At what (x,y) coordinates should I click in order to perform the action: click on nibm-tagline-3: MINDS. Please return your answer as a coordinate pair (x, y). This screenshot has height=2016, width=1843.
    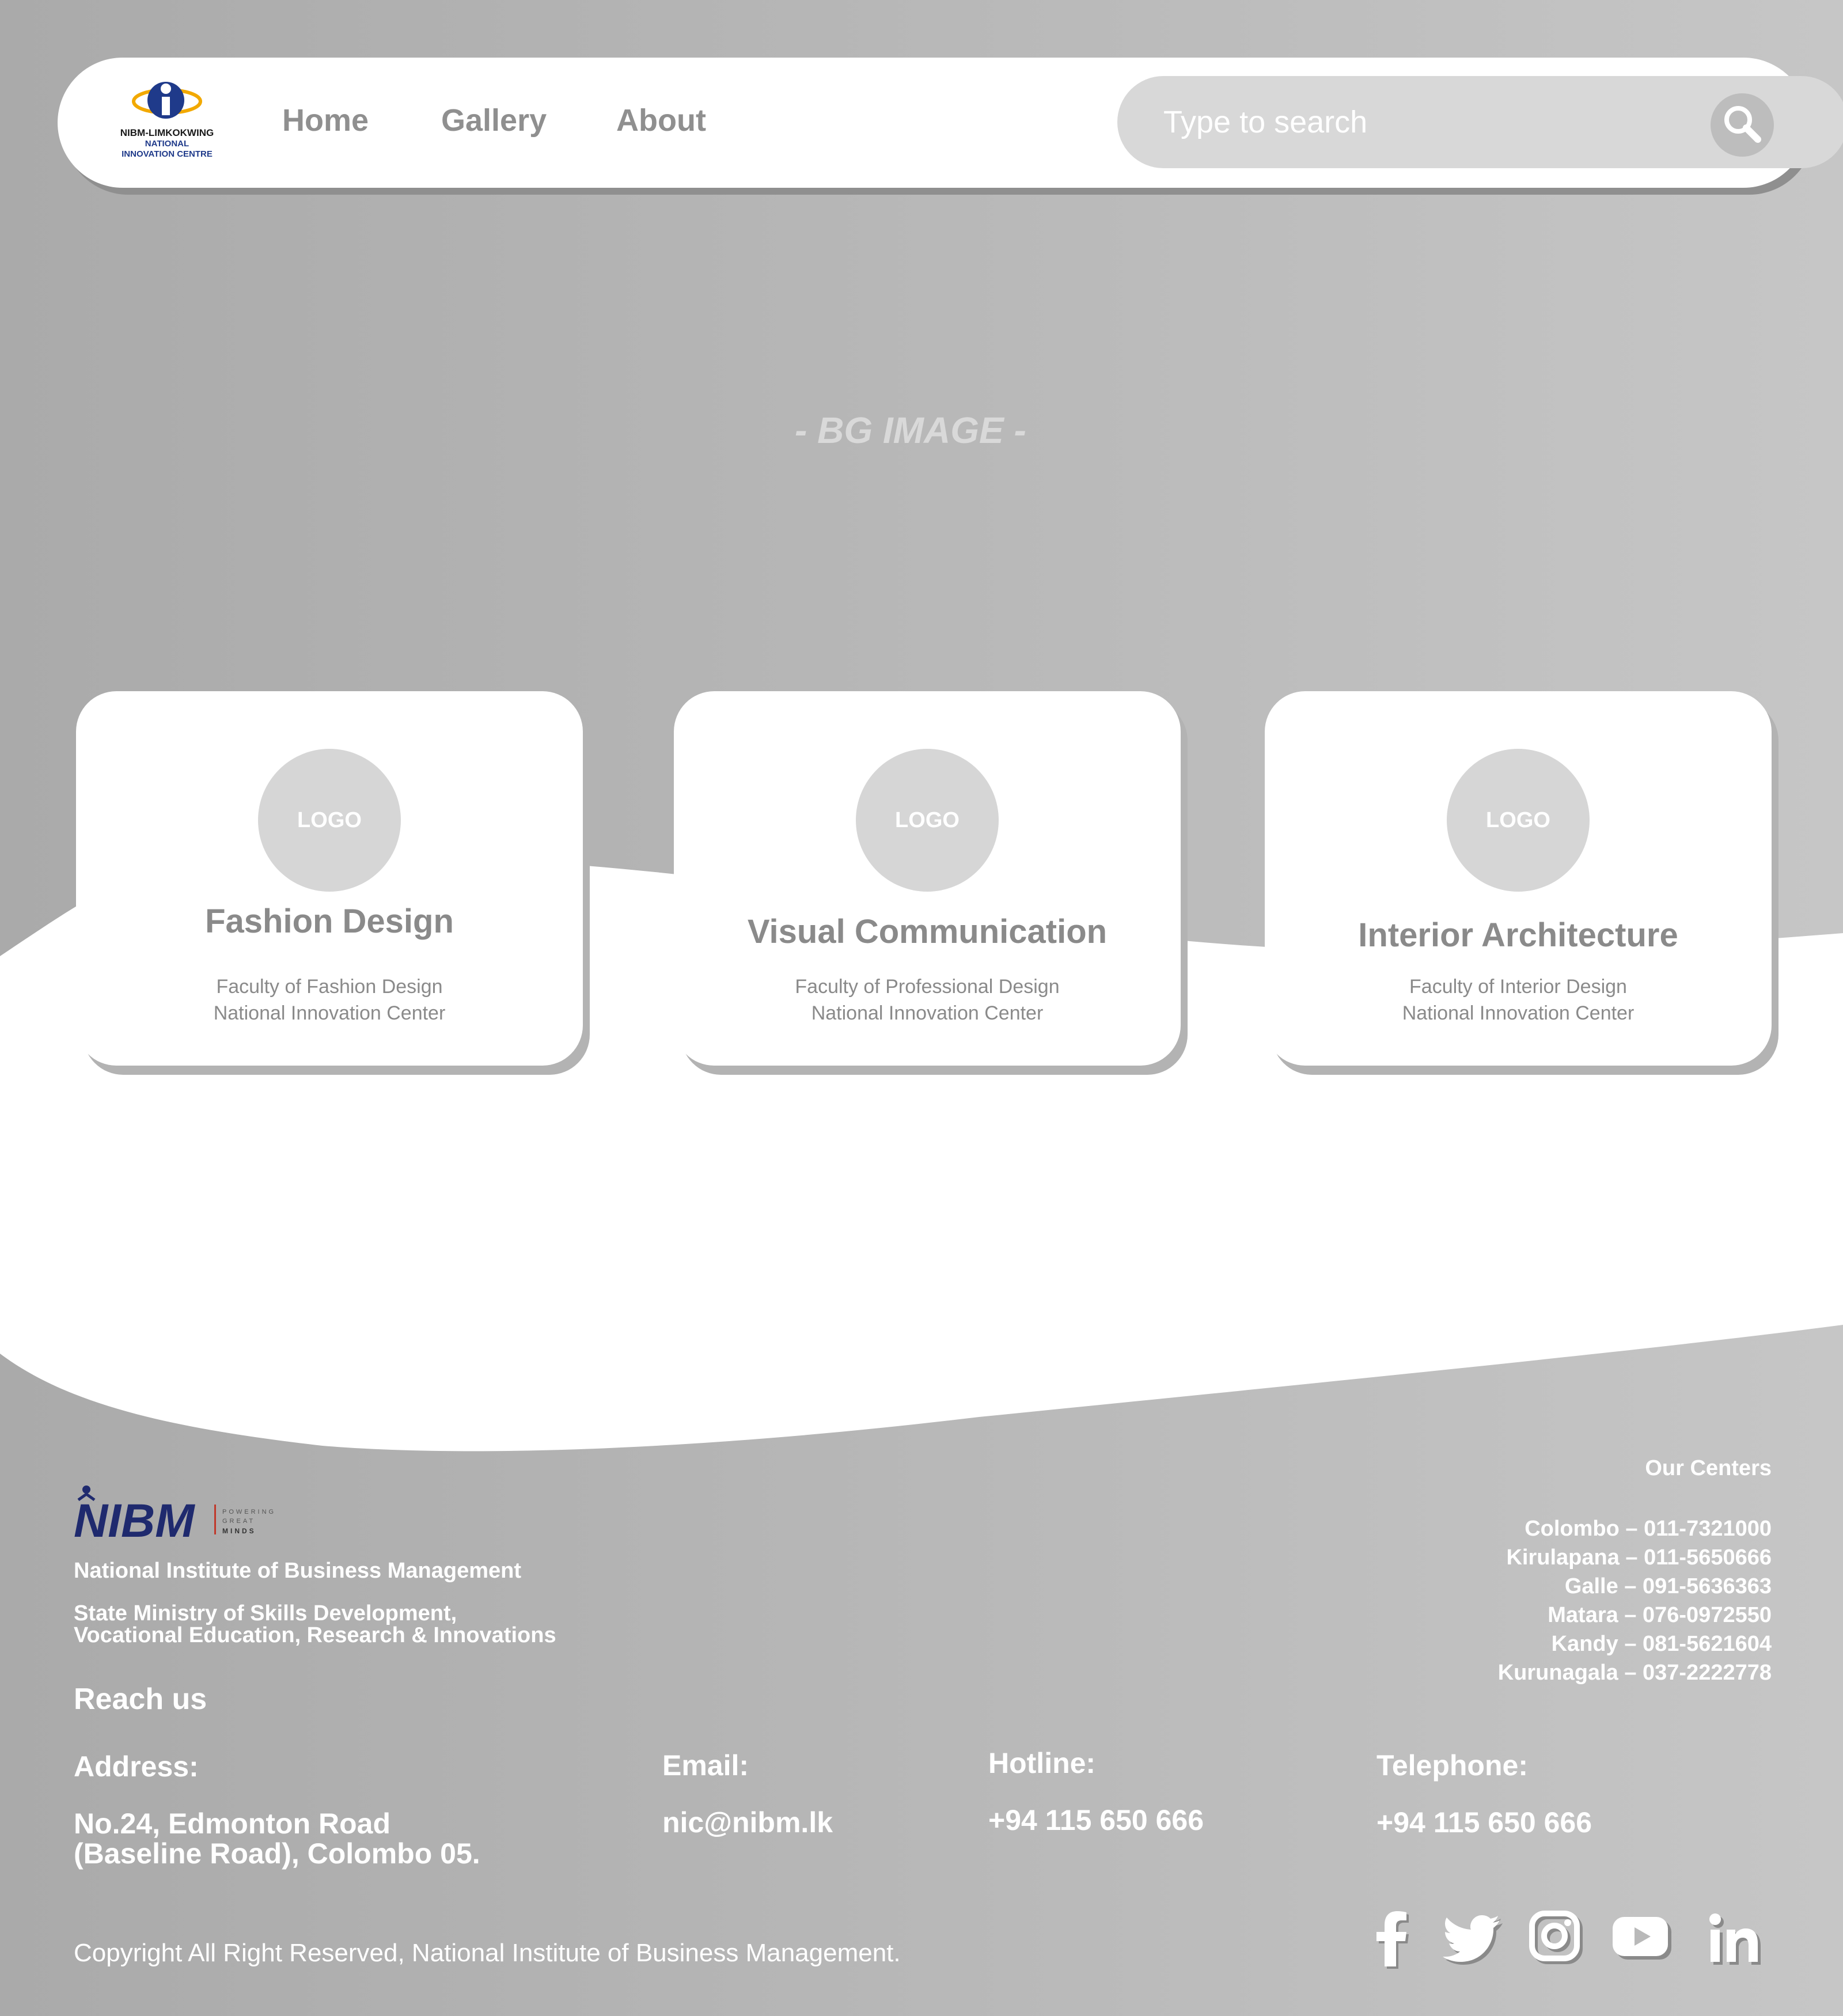
    Looking at the image, I should click on (239, 1531).